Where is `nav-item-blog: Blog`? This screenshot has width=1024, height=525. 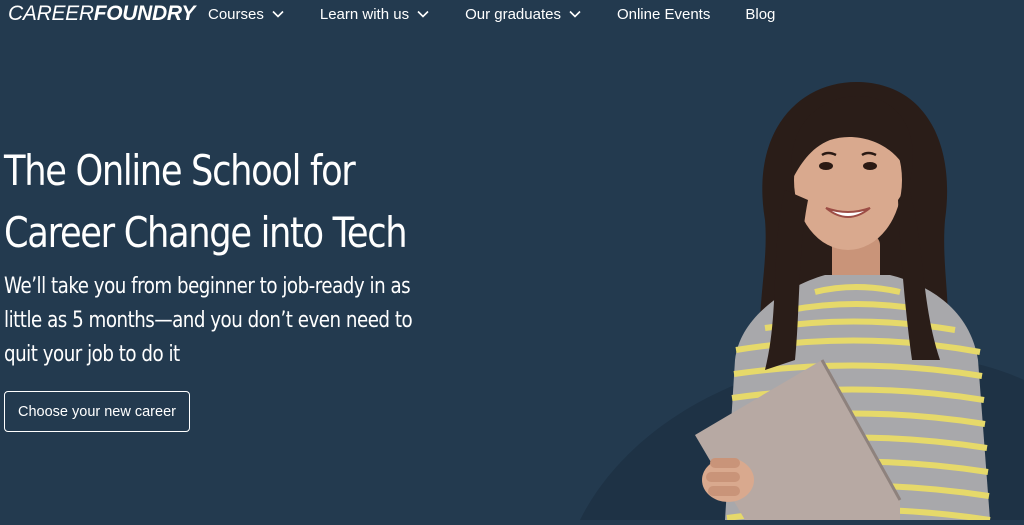
nav-item-blog: Blog is located at coordinates (760, 14).